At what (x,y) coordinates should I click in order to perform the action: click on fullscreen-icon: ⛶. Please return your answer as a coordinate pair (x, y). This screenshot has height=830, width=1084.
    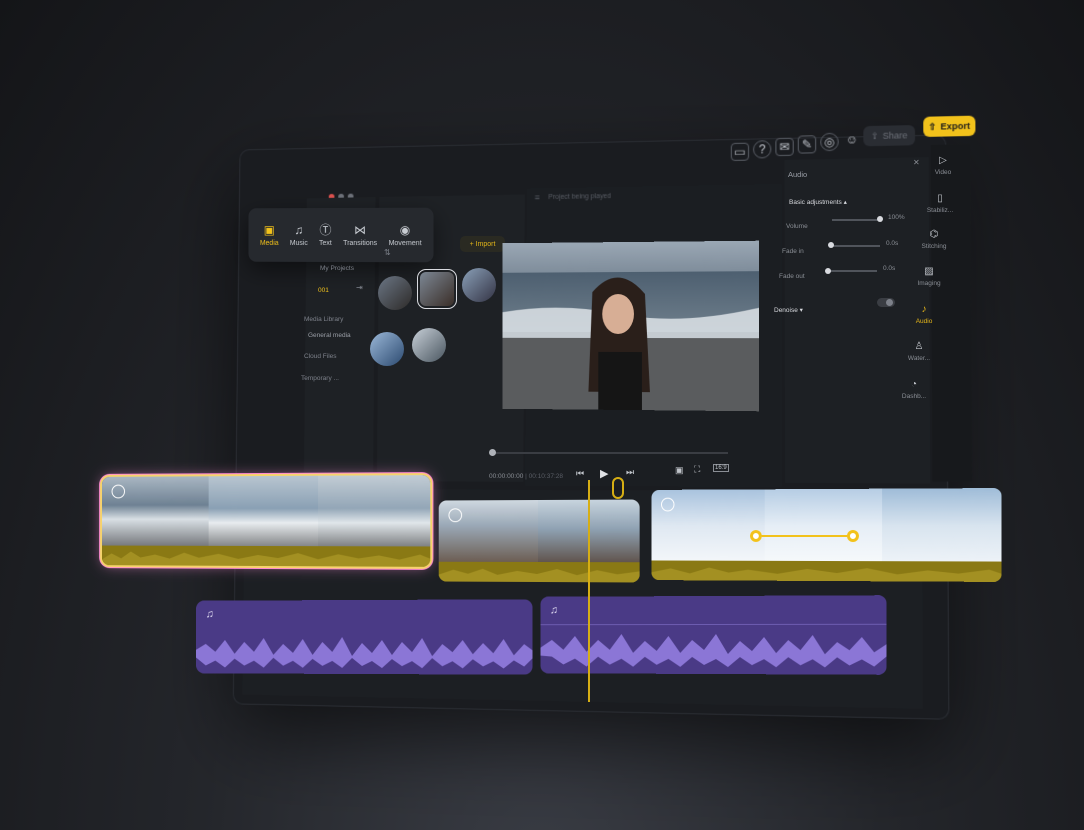
    Looking at the image, I should click on (697, 469).